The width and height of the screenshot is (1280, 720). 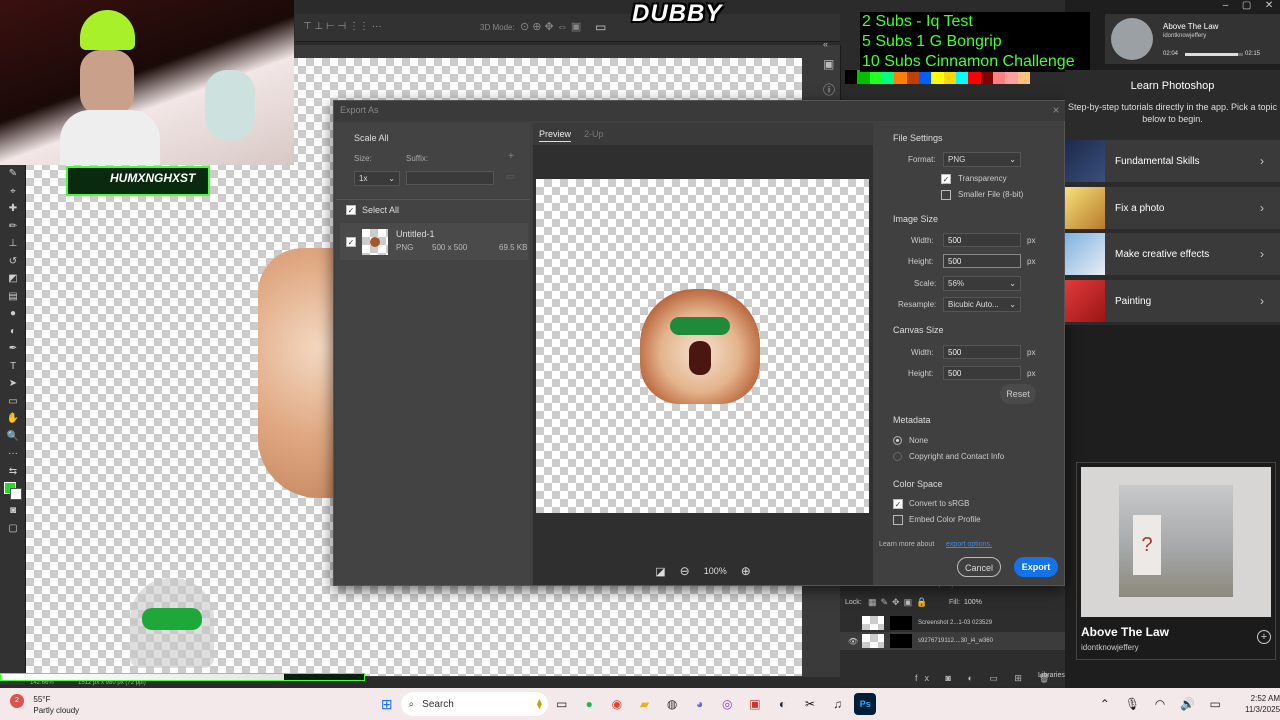 I want to click on format-select: PNG ⌄, so click(x=982, y=159).